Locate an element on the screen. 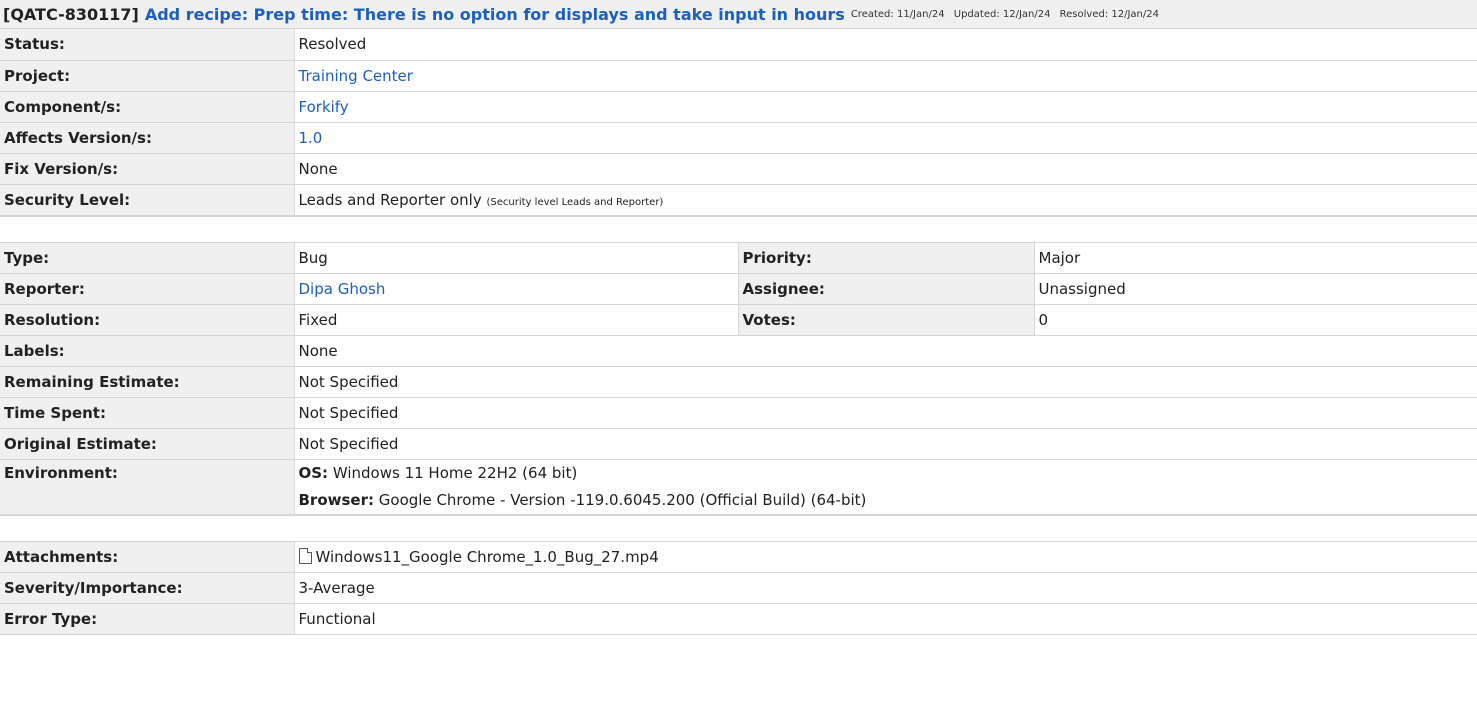 The image size is (1477, 710). environment-os-value: Windows 11 Home 22H2 (64 bit) is located at coordinates (455, 472).